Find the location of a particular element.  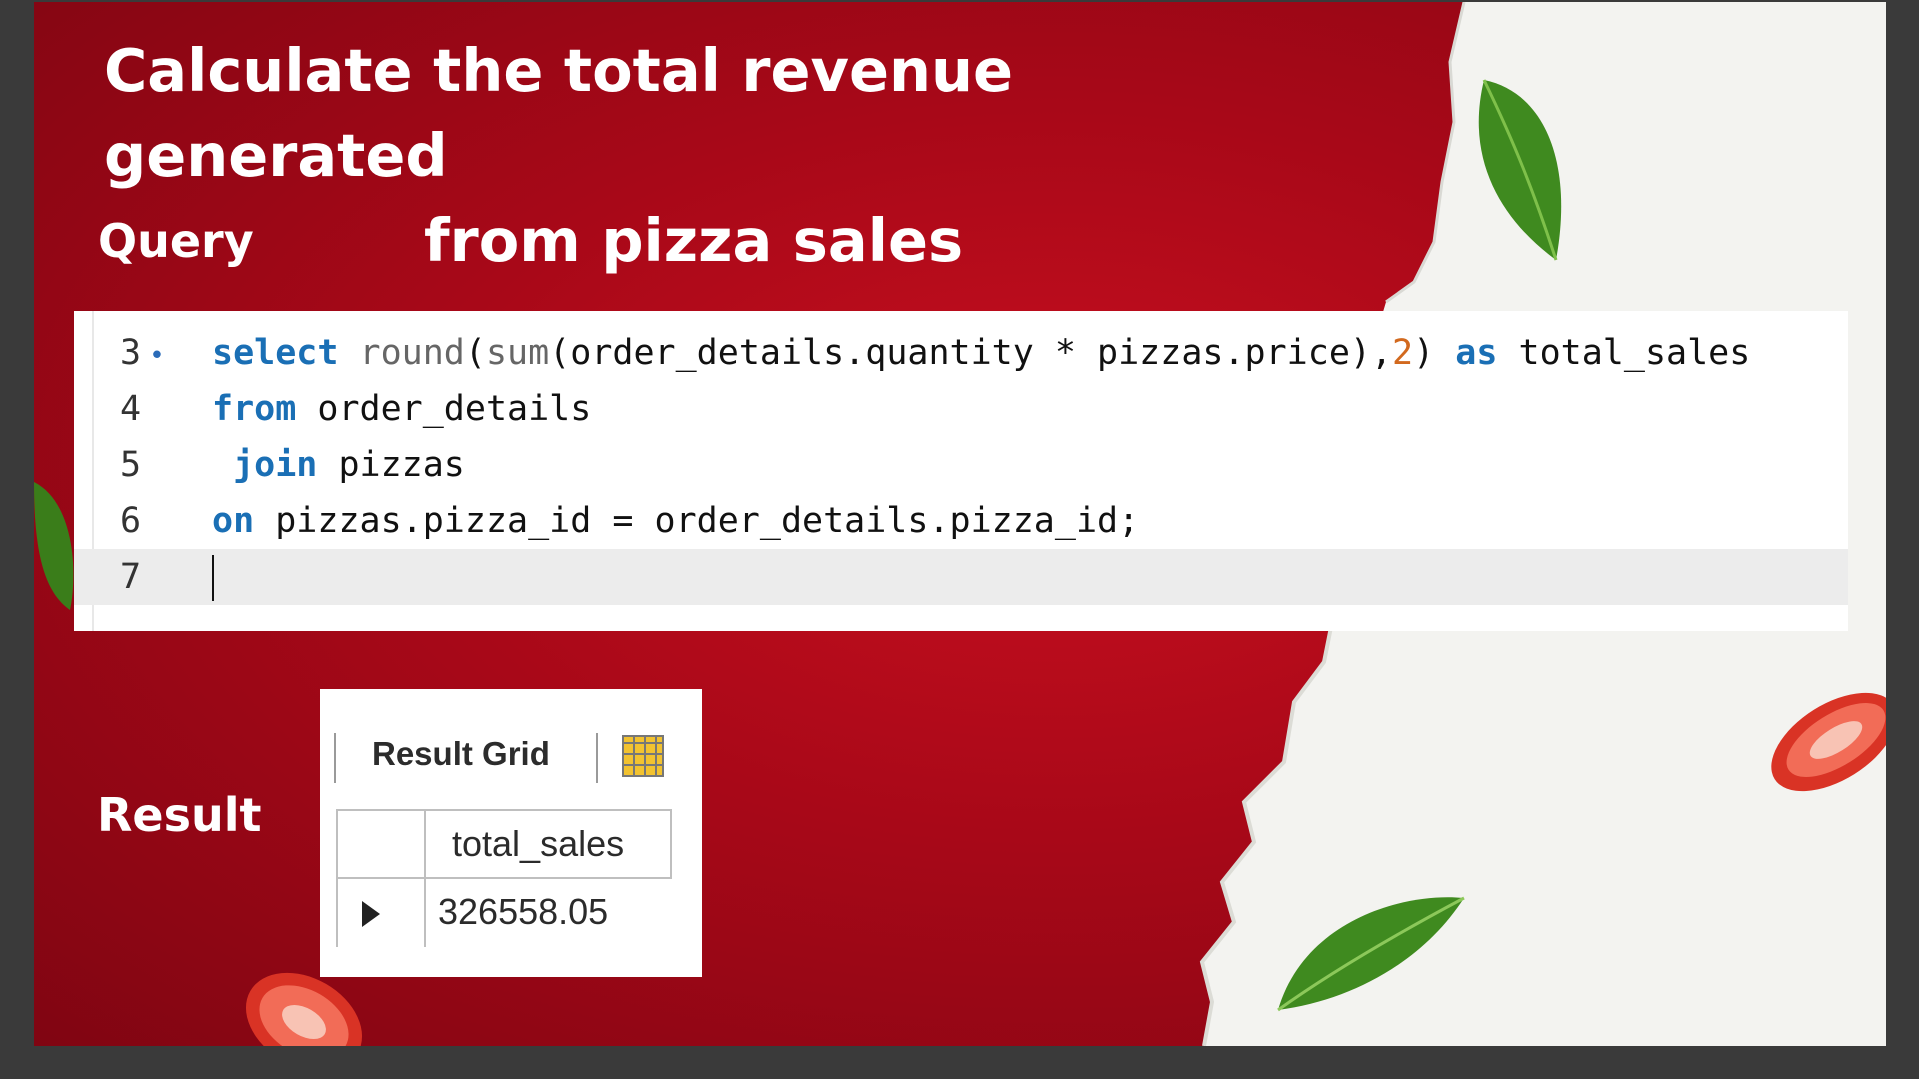

code-token-plain: ) is located at coordinates (1434, 353).